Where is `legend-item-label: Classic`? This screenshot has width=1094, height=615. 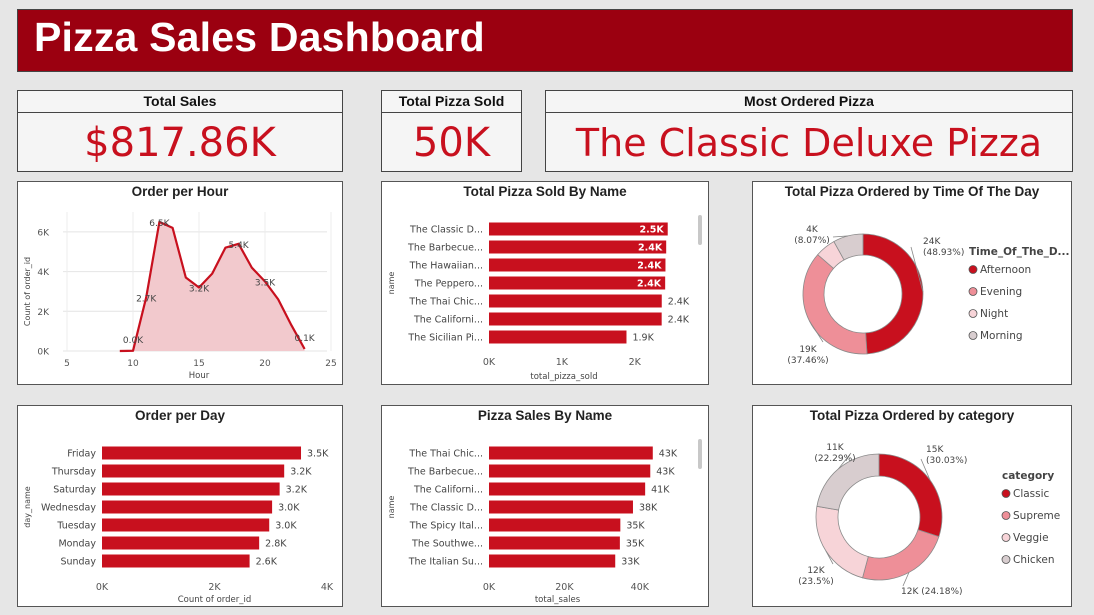
legend-item-label: Classic is located at coordinates (1031, 494).